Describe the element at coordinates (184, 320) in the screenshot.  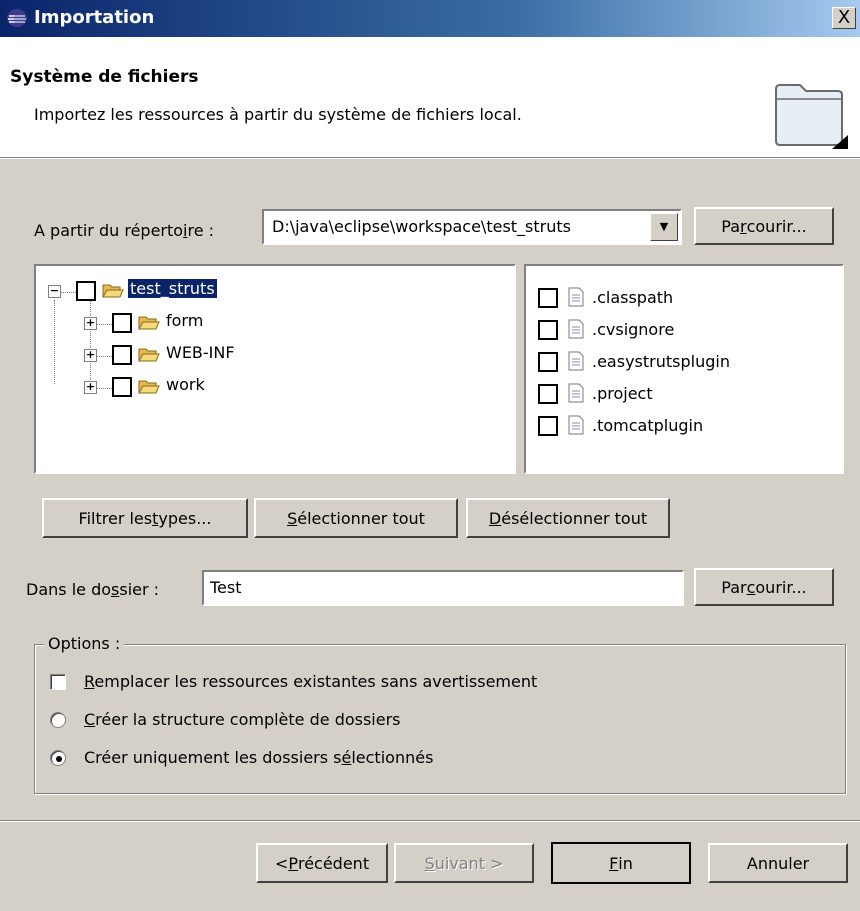
I see `tree-item-label: form` at that location.